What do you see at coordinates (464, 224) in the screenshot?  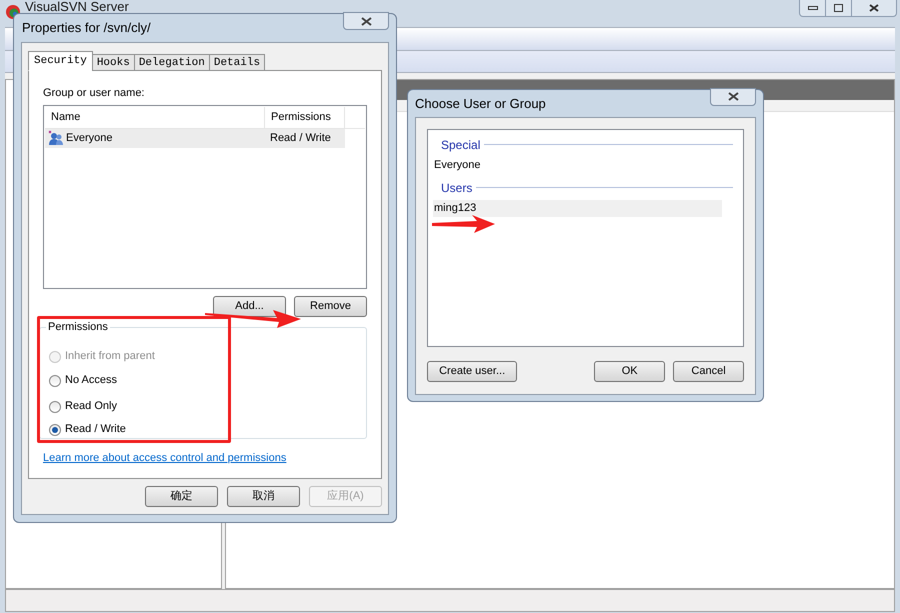 I see `arrow-drawing` at bounding box center [464, 224].